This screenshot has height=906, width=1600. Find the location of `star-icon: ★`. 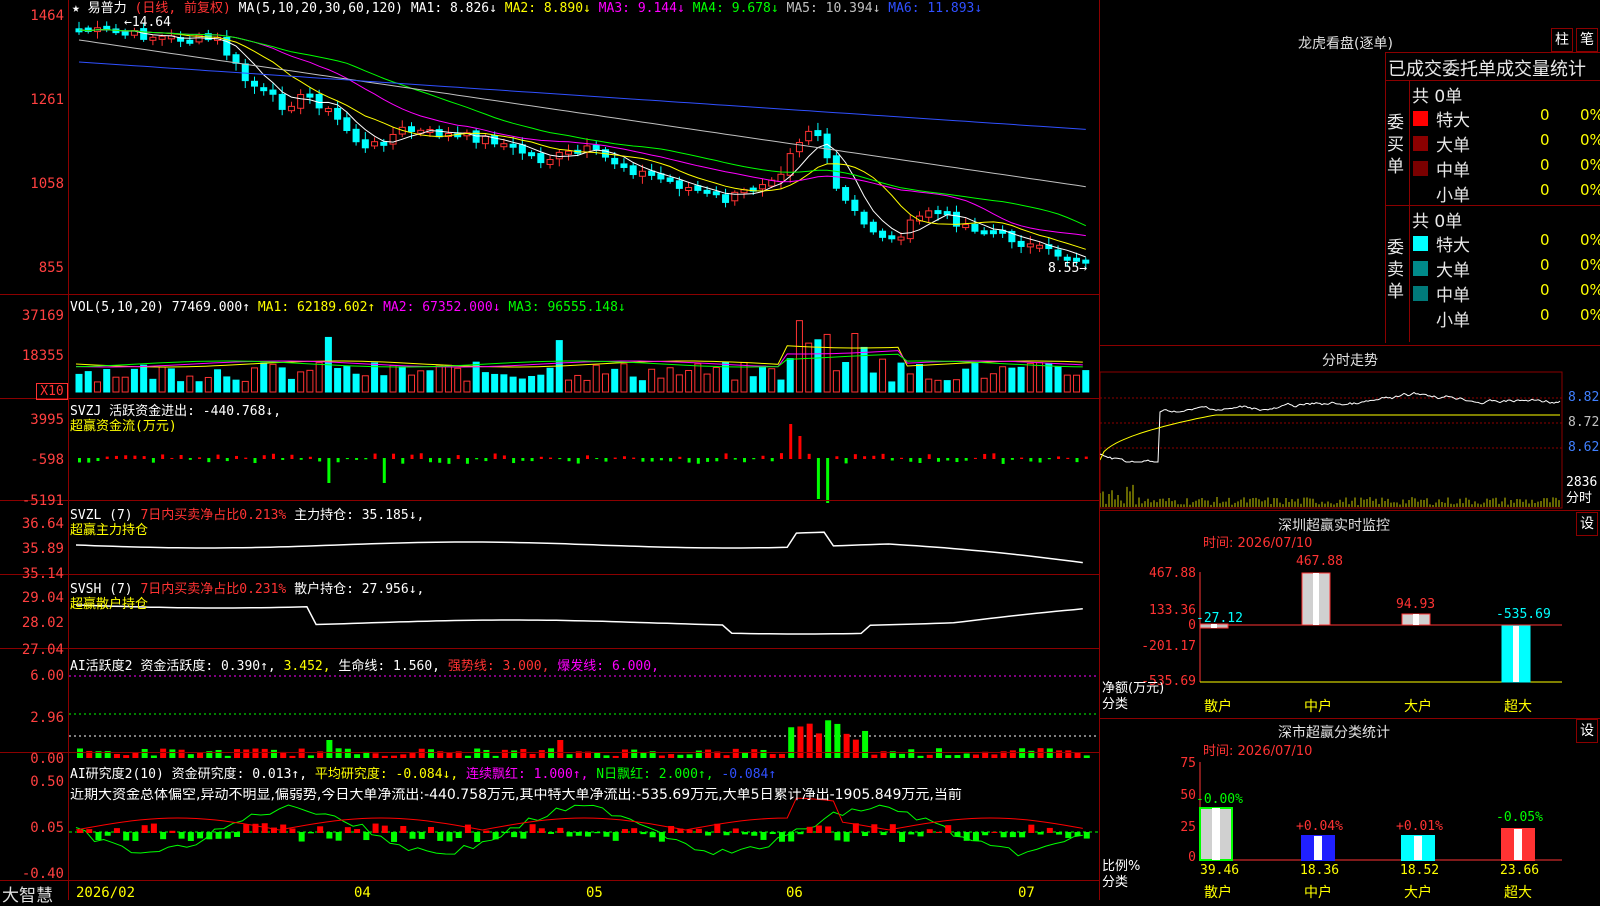

star-icon: ★ is located at coordinates (76, 8).